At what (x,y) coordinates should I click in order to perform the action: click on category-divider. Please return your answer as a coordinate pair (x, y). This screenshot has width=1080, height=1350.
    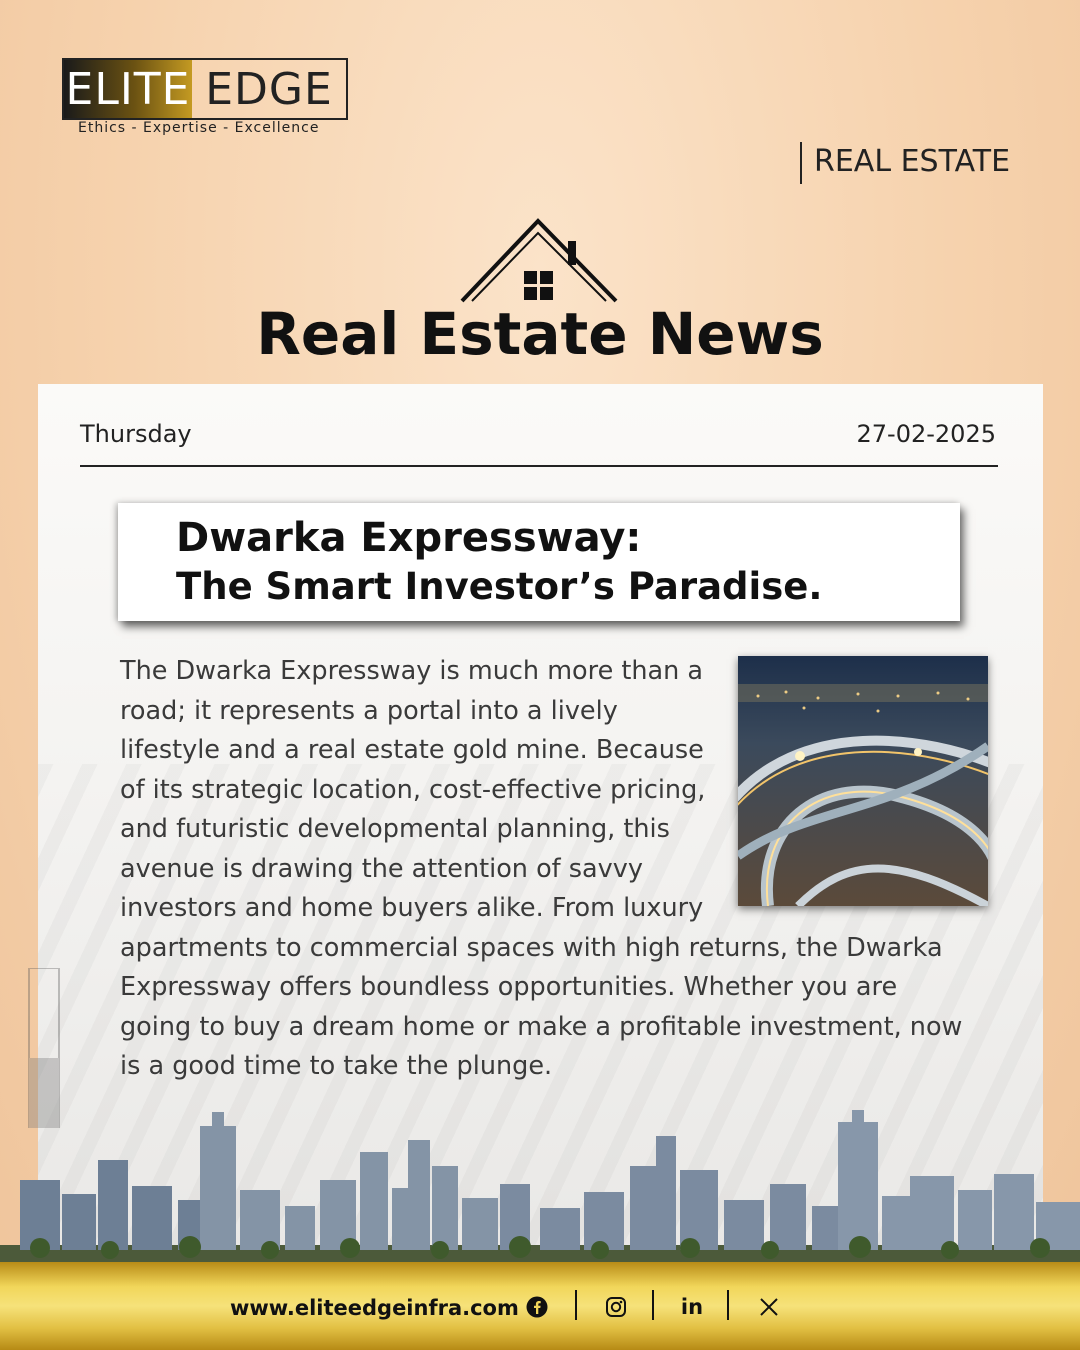
    Looking at the image, I should click on (801, 163).